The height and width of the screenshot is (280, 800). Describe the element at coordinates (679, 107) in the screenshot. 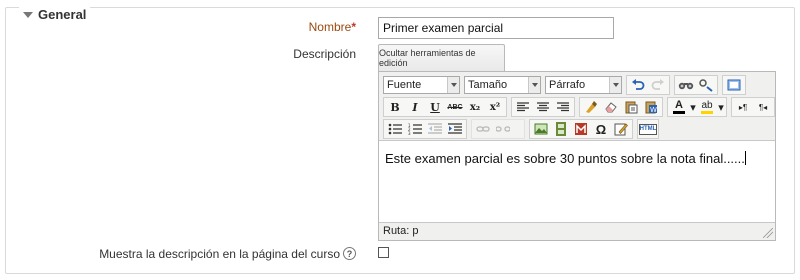

I see `text-color-button: A` at that location.